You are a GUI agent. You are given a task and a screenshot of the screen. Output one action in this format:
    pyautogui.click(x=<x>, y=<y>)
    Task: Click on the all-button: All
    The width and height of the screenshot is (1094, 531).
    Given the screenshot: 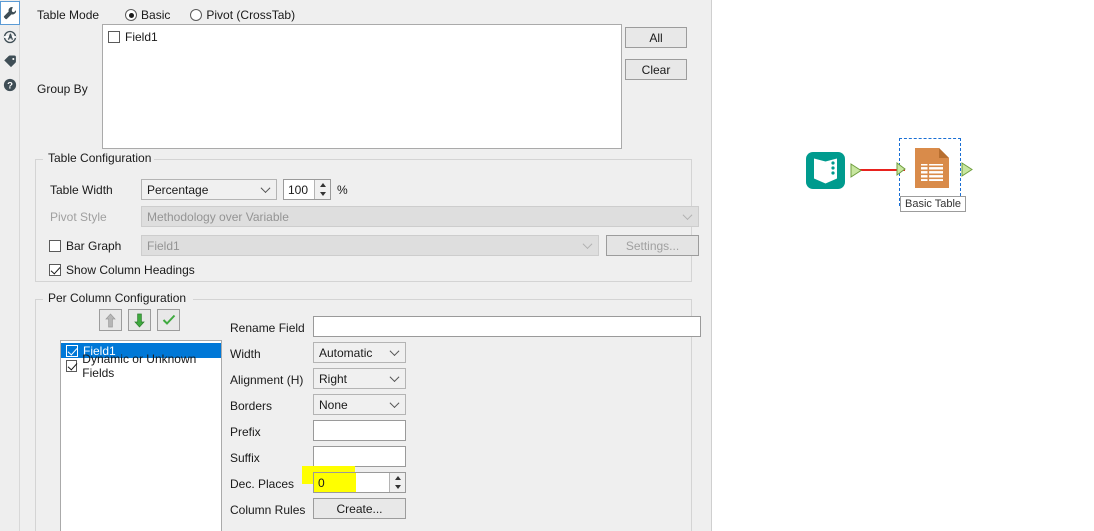 What is the action you would take?
    pyautogui.click(x=656, y=37)
    